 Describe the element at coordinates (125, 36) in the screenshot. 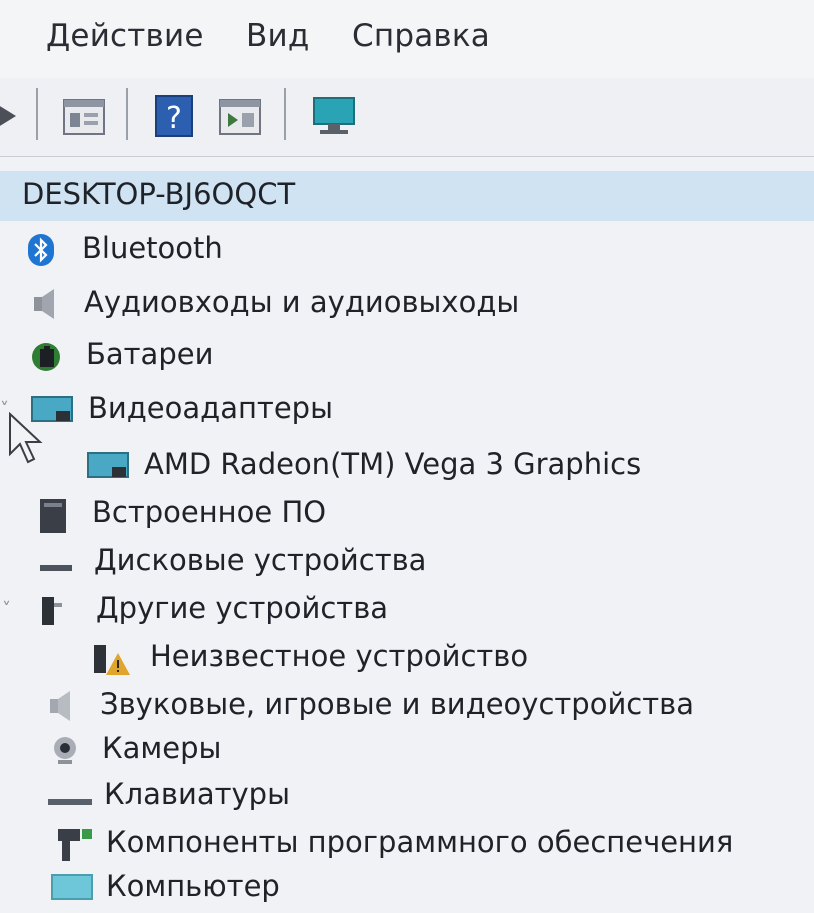

I see `menu-action: Действие` at that location.